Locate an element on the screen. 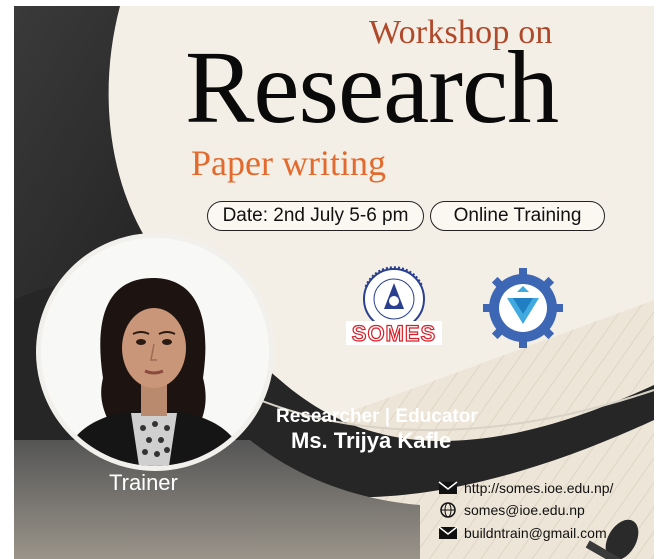 The image size is (670, 559). website-link: http://somes.ioe.edu.np/ is located at coordinates (525, 488).